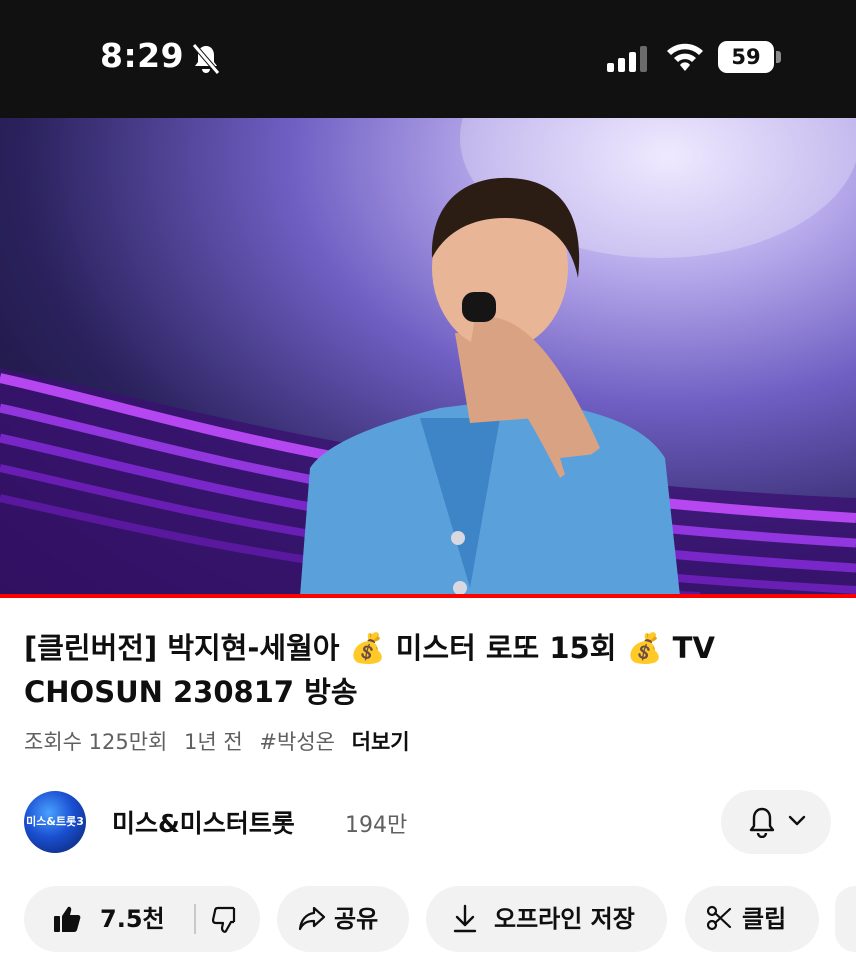  What do you see at coordinates (312, 918) in the screenshot?
I see `share-icon` at bounding box center [312, 918].